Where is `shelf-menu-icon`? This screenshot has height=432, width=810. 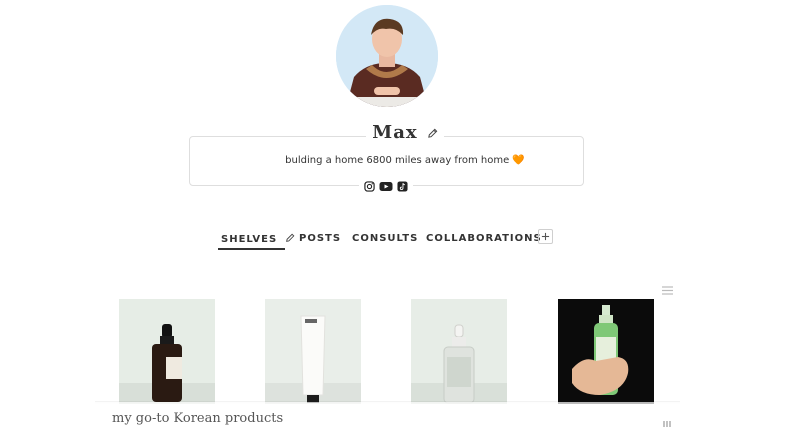 shelf-menu-icon is located at coordinates (667, 422).